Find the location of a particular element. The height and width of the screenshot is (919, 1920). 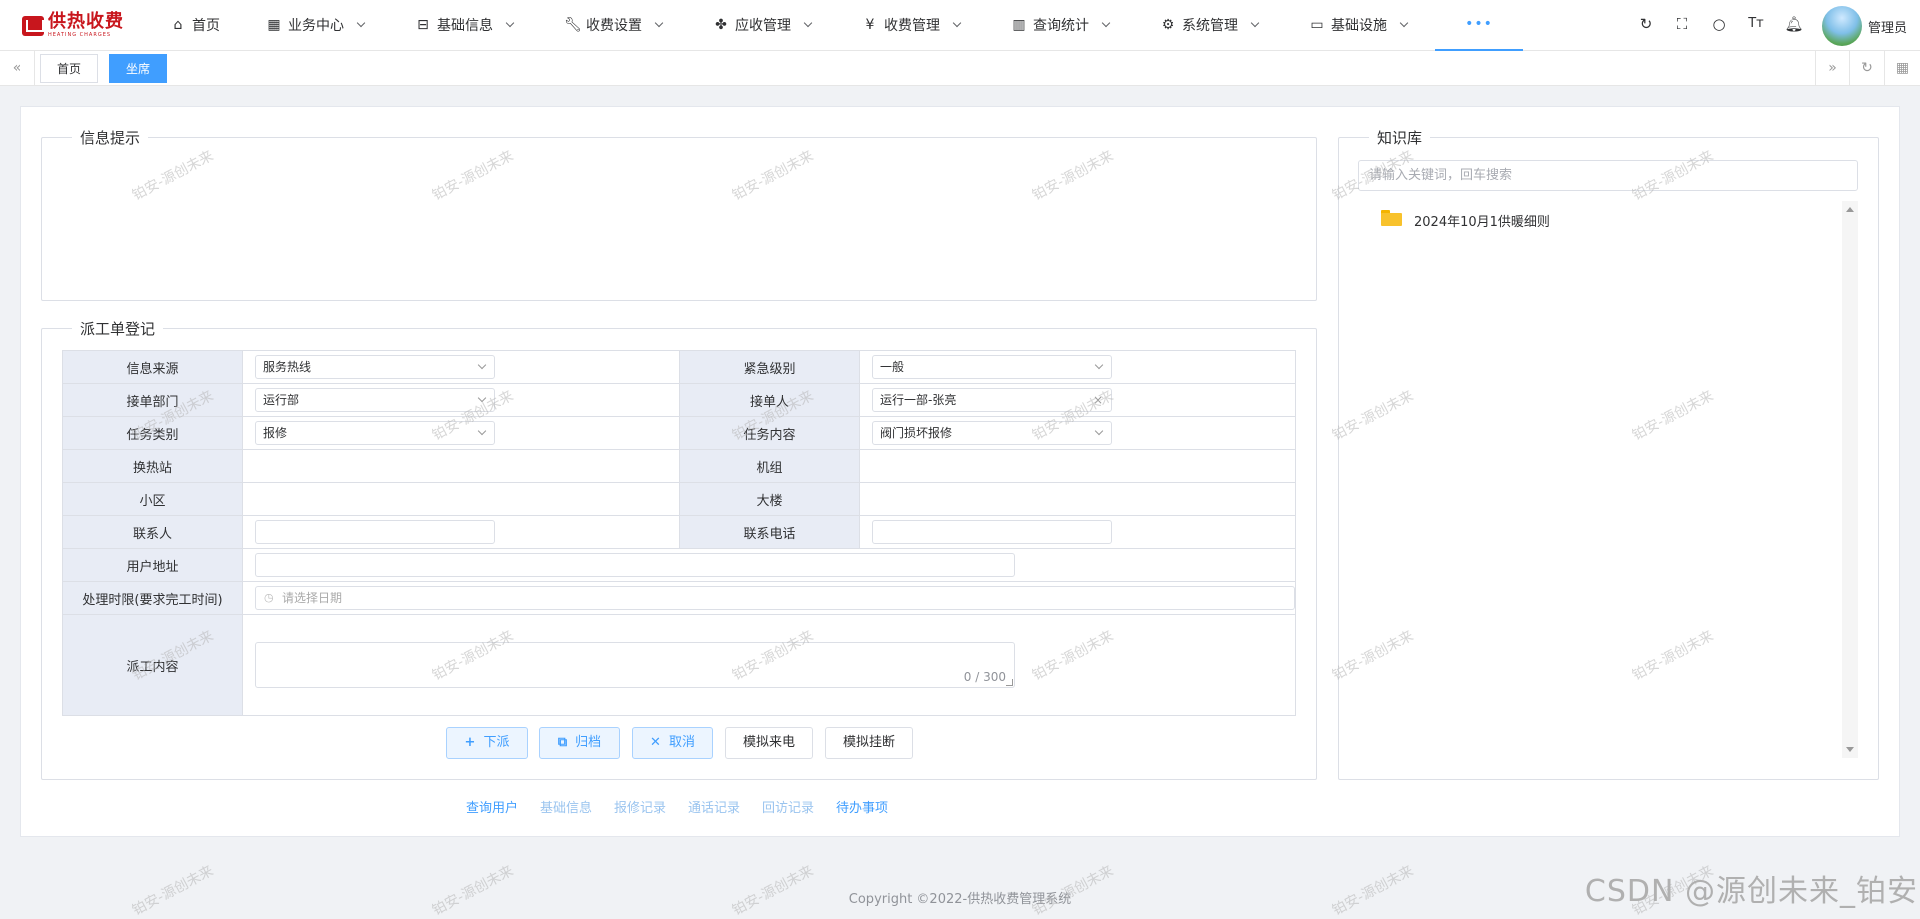

link-call-records: 通话记录 is located at coordinates (714, 806).